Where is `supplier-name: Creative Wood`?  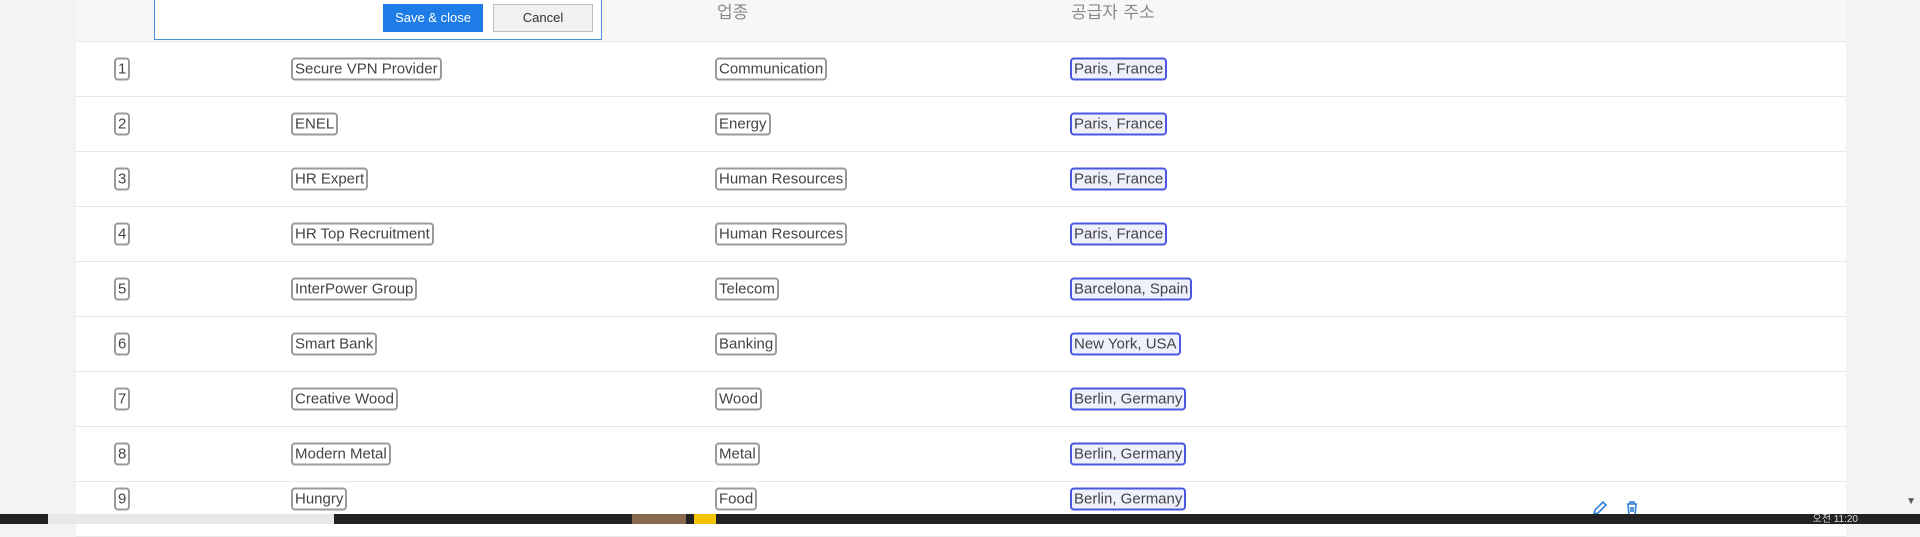 supplier-name: Creative Wood is located at coordinates (344, 399).